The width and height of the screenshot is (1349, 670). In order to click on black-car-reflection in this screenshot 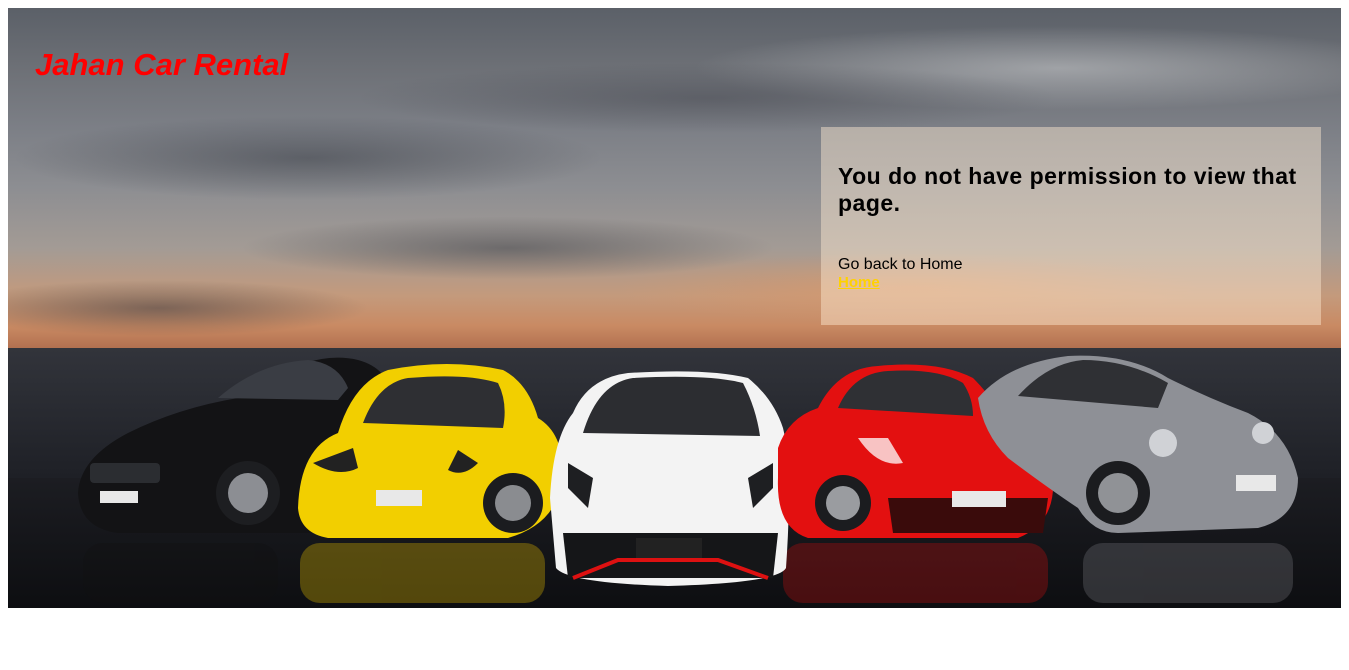, I will do `click(180, 573)`.